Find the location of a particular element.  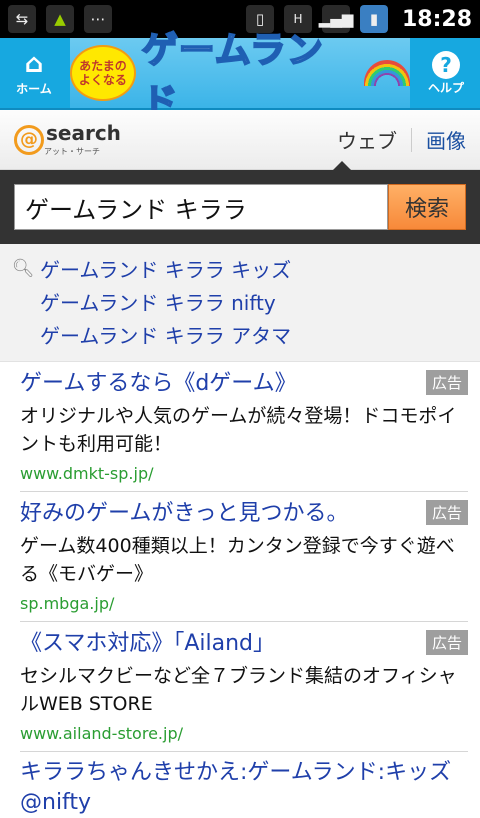

help-icon: ? is located at coordinates (446, 64).